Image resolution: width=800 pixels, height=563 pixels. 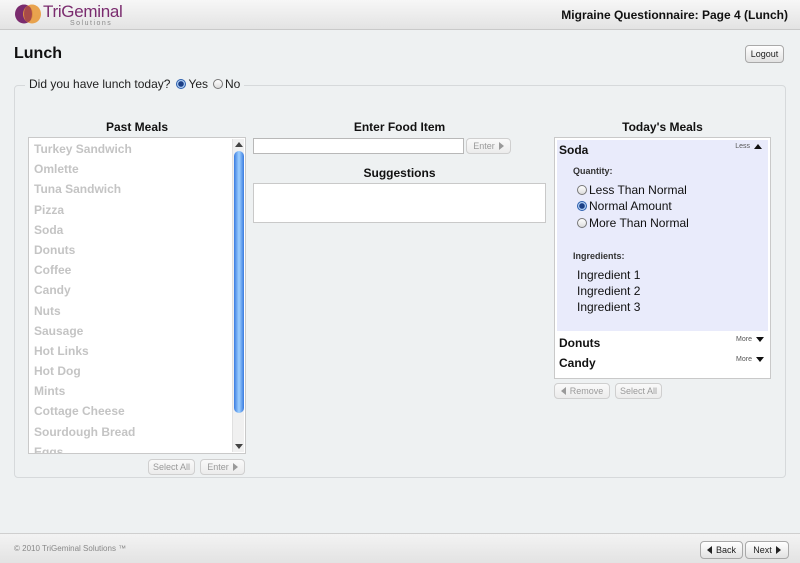 I want to click on past-meal-item: Cottage Cheese, so click(x=82, y=411).